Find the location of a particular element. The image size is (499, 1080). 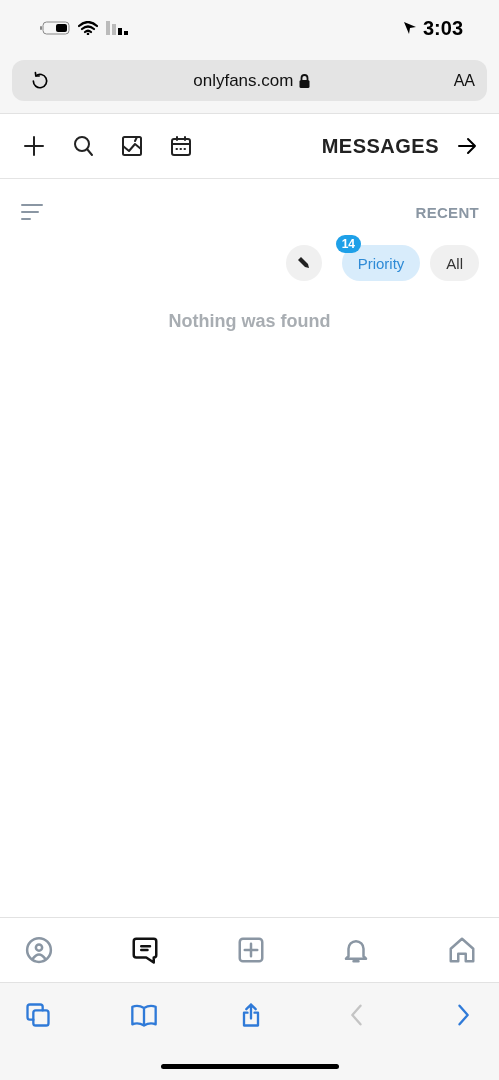

filter-tab: All is located at coordinates (454, 263).